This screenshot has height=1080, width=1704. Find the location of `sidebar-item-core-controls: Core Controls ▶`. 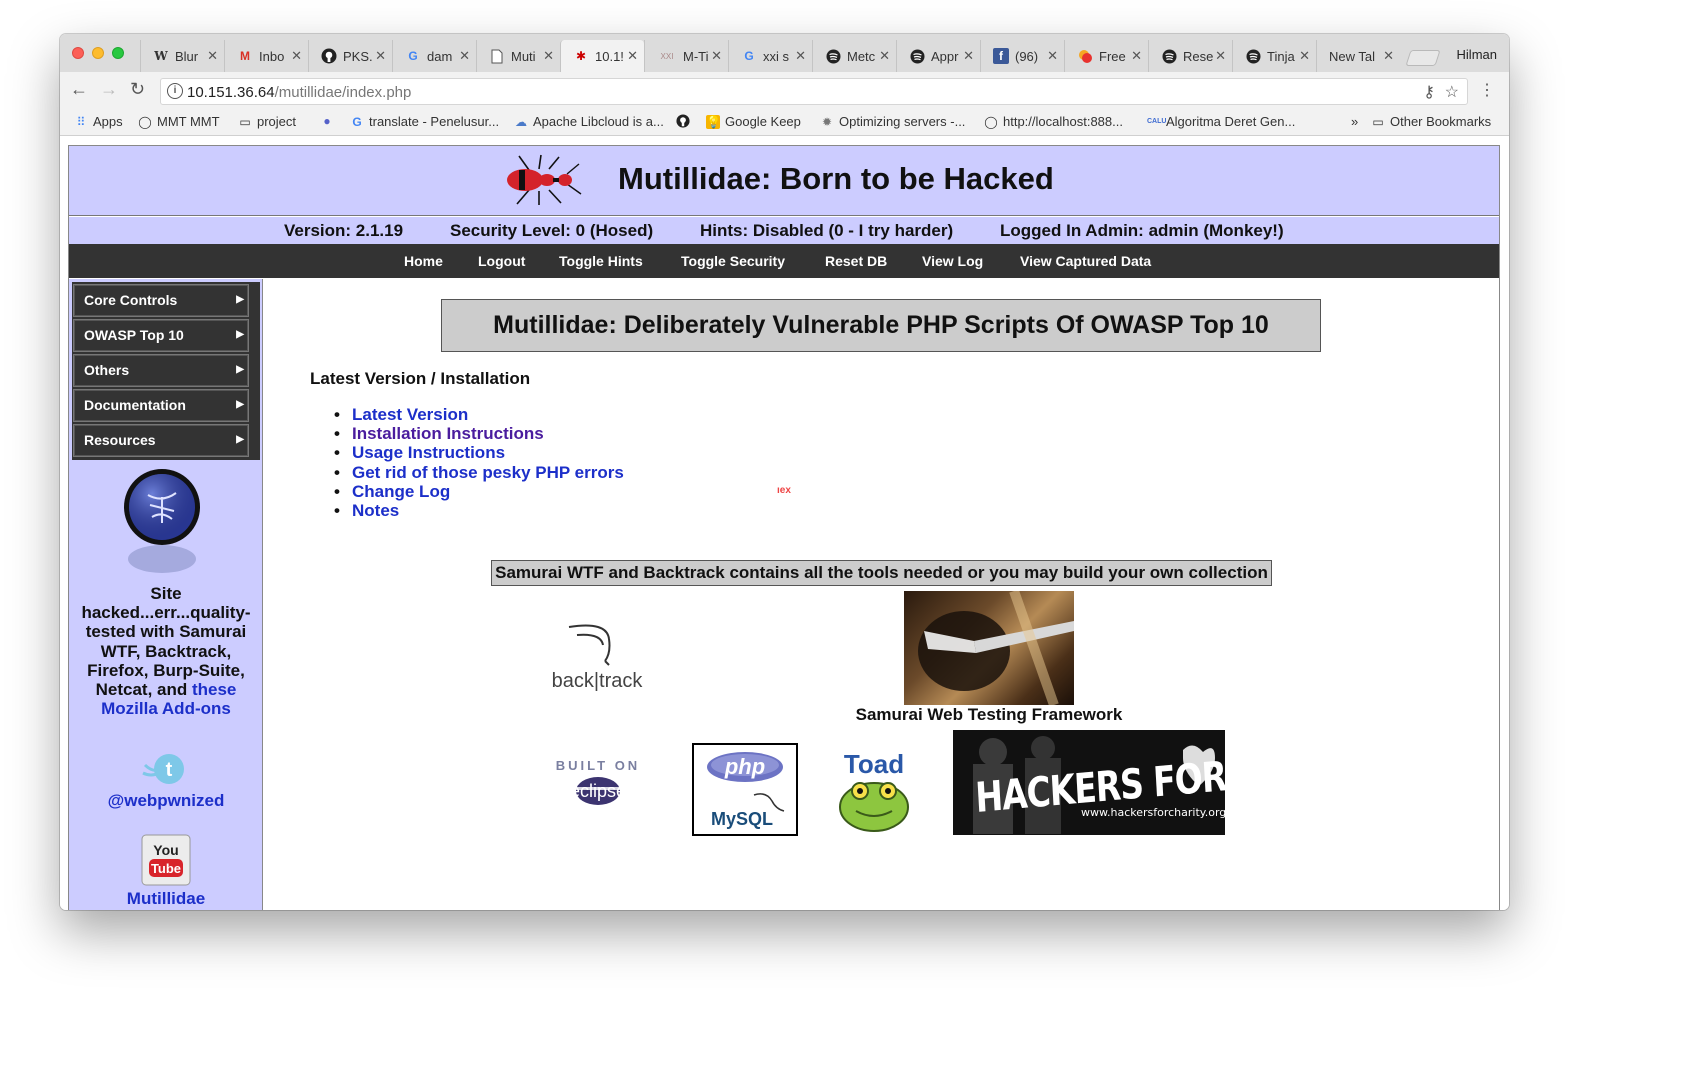

sidebar-item-core-controls: Core Controls ▶ is located at coordinates (161, 300).